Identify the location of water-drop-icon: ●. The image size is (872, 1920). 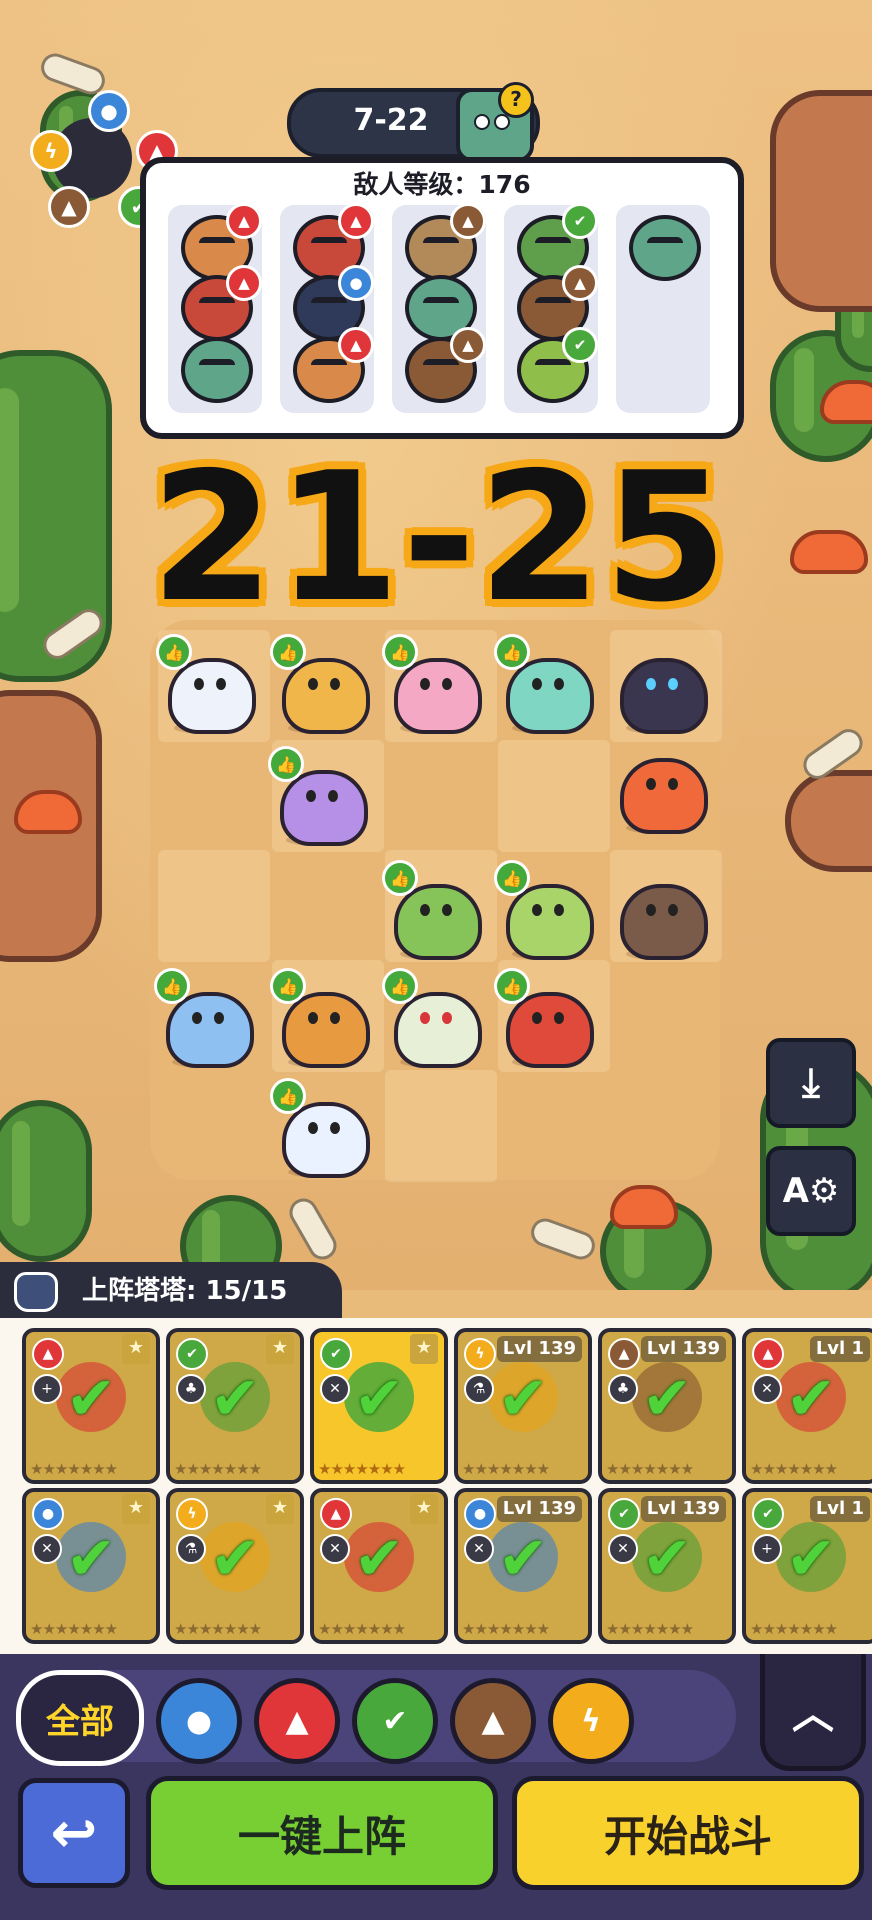
(109, 111).